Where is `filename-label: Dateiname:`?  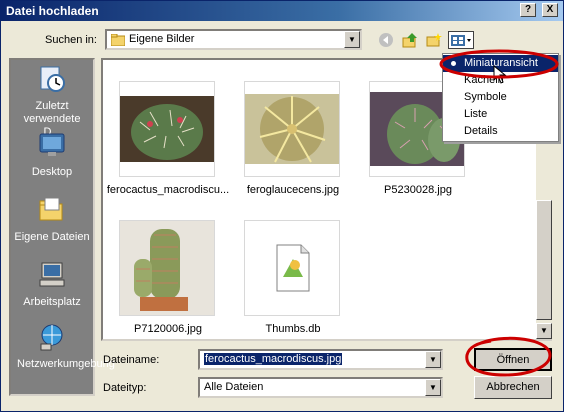
filename-label: Dateiname: is located at coordinates (131, 360).